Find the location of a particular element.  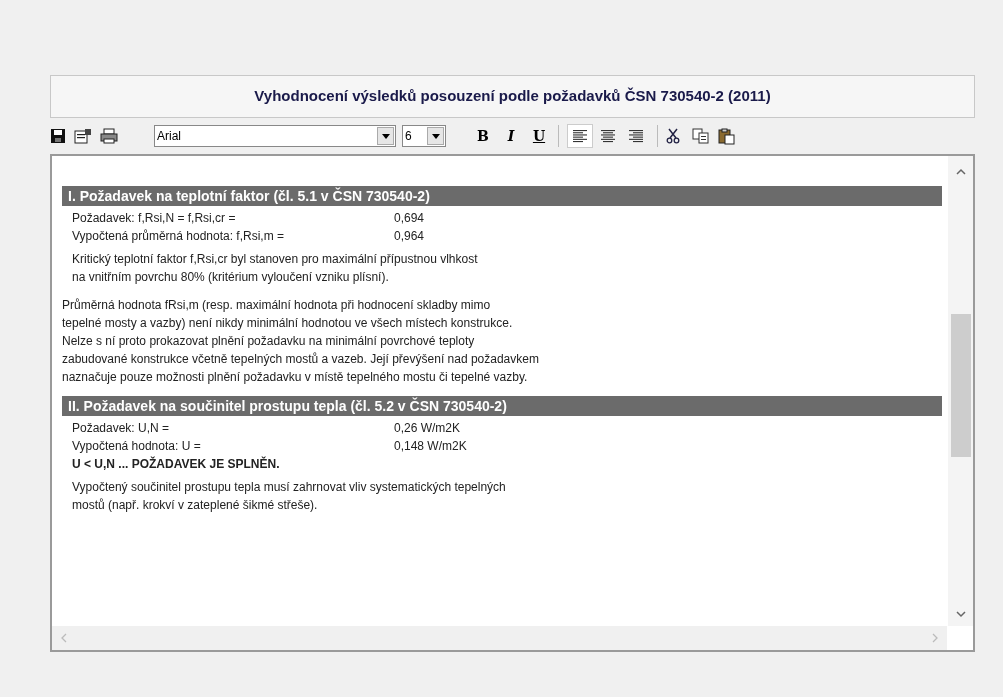

row-value: 0,26 W/m2K is located at coordinates (427, 428).